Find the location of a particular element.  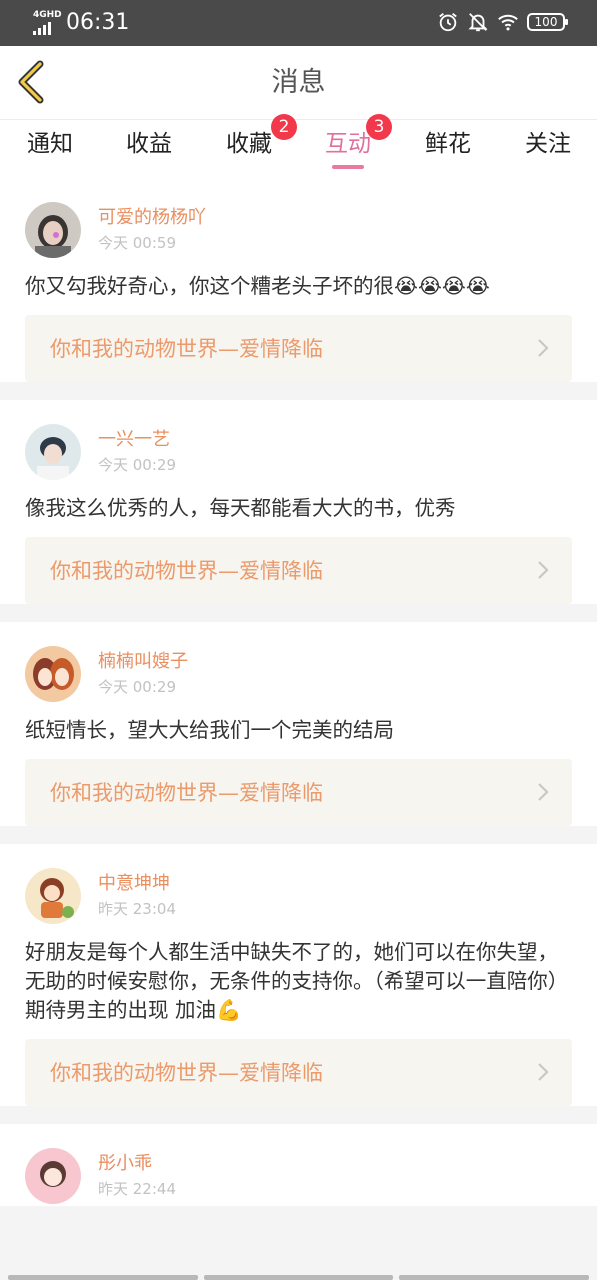

tab-label: 收藏 is located at coordinates (249, 144).